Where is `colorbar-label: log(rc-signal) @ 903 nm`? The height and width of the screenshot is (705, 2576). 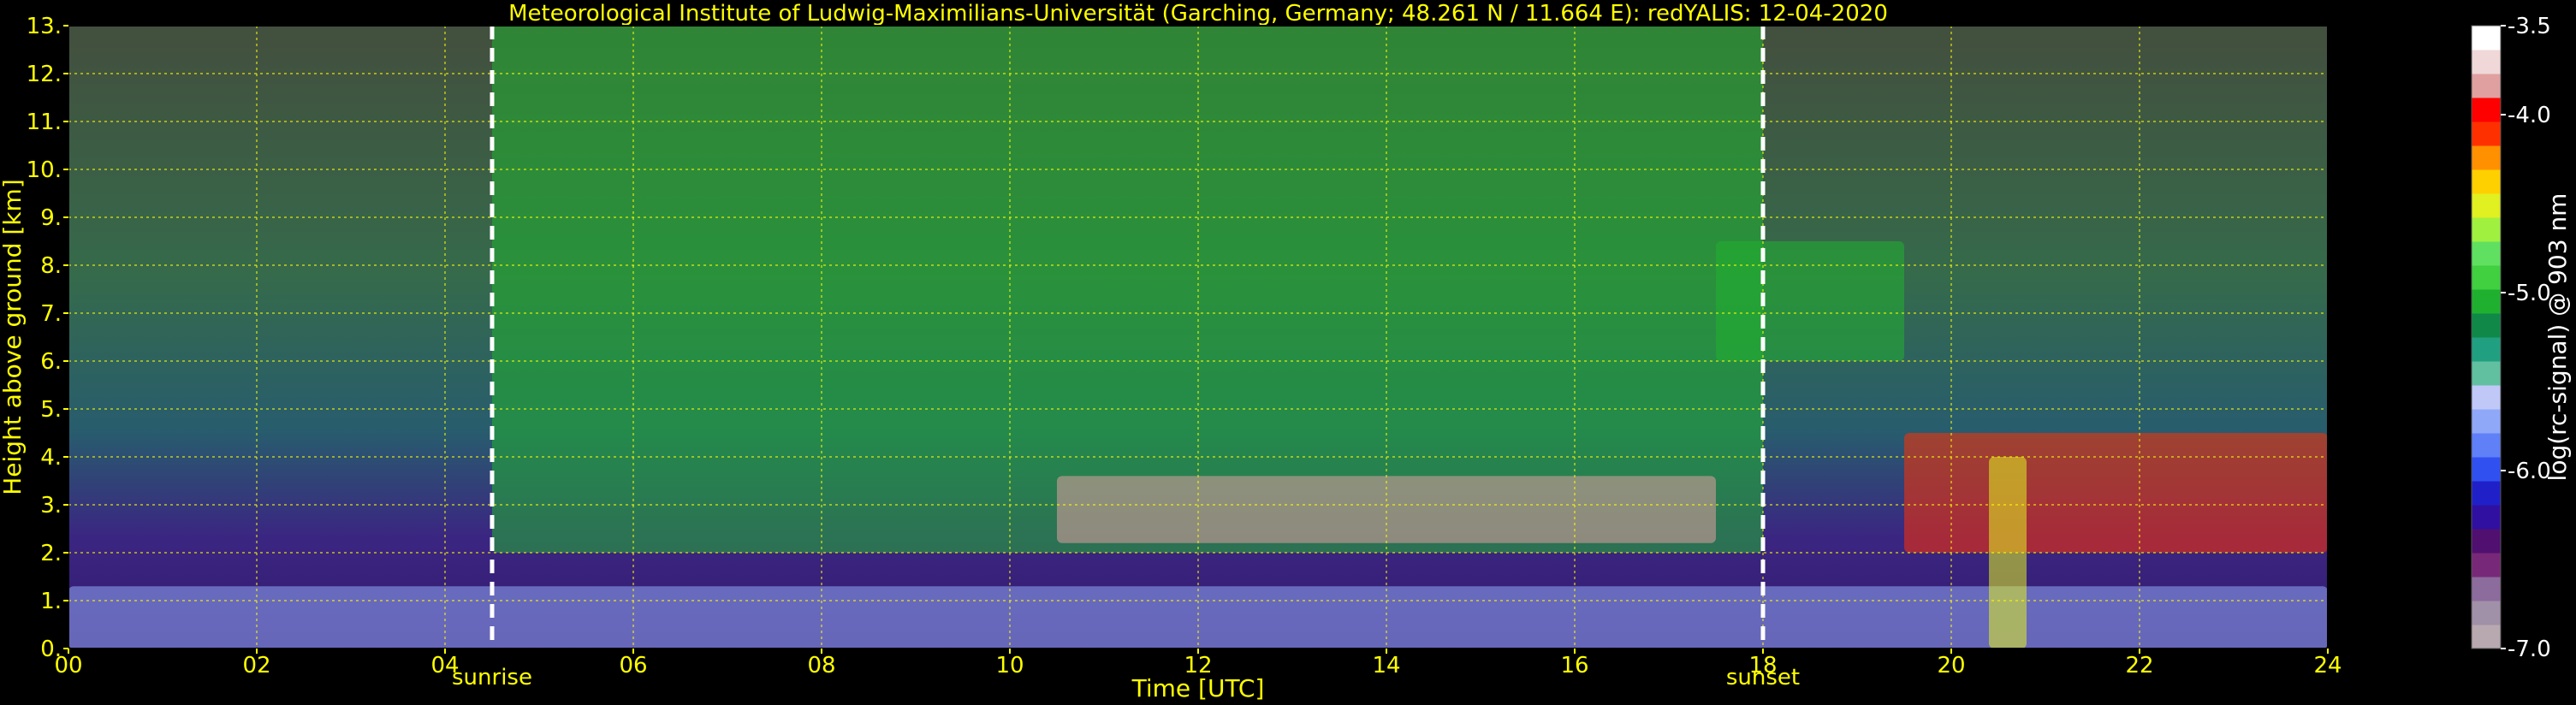
colorbar-label: log(rc-signal) @ 903 nm is located at coordinates (2557, 337).